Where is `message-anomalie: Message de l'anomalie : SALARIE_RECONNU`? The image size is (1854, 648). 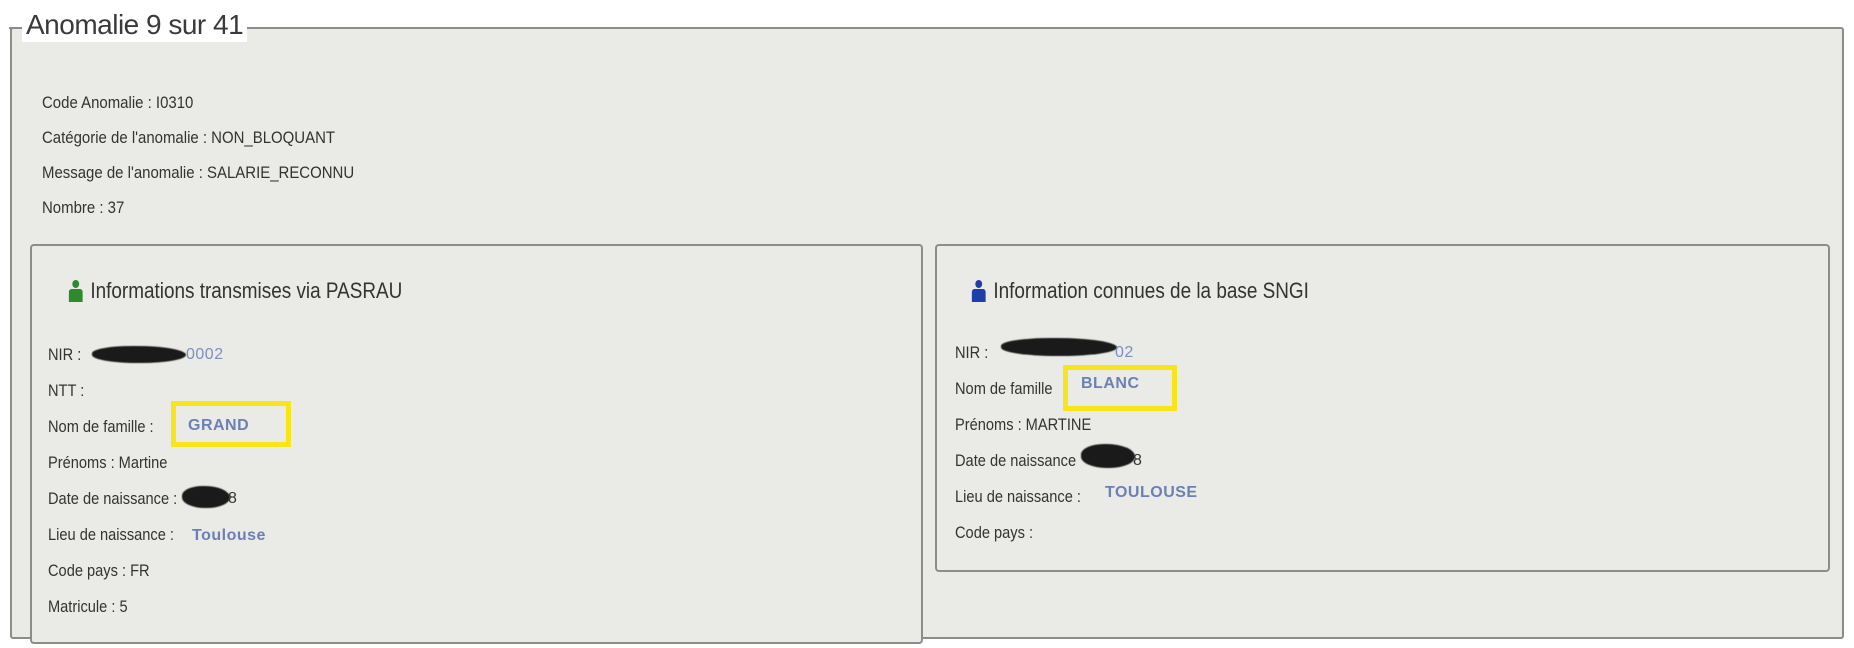 message-anomalie: Message de l'anomalie : SALARIE_RECONNU is located at coordinates (198, 172).